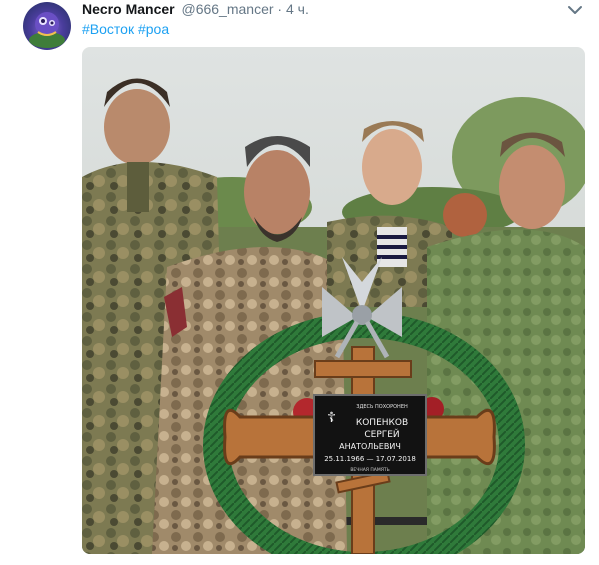 The height and width of the screenshot is (565, 599). Describe the element at coordinates (331, 418) in the screenshot. I see `plaque-cross-icon: ☦` at that location.